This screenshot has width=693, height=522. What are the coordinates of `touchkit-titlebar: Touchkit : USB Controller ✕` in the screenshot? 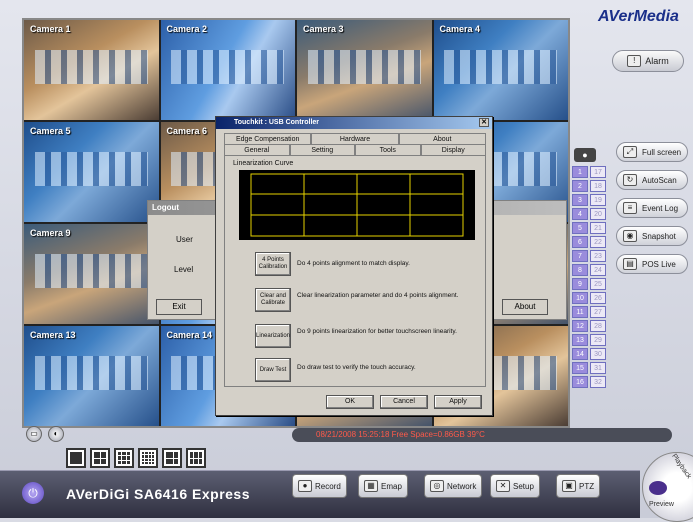 It's located at (354, 123).